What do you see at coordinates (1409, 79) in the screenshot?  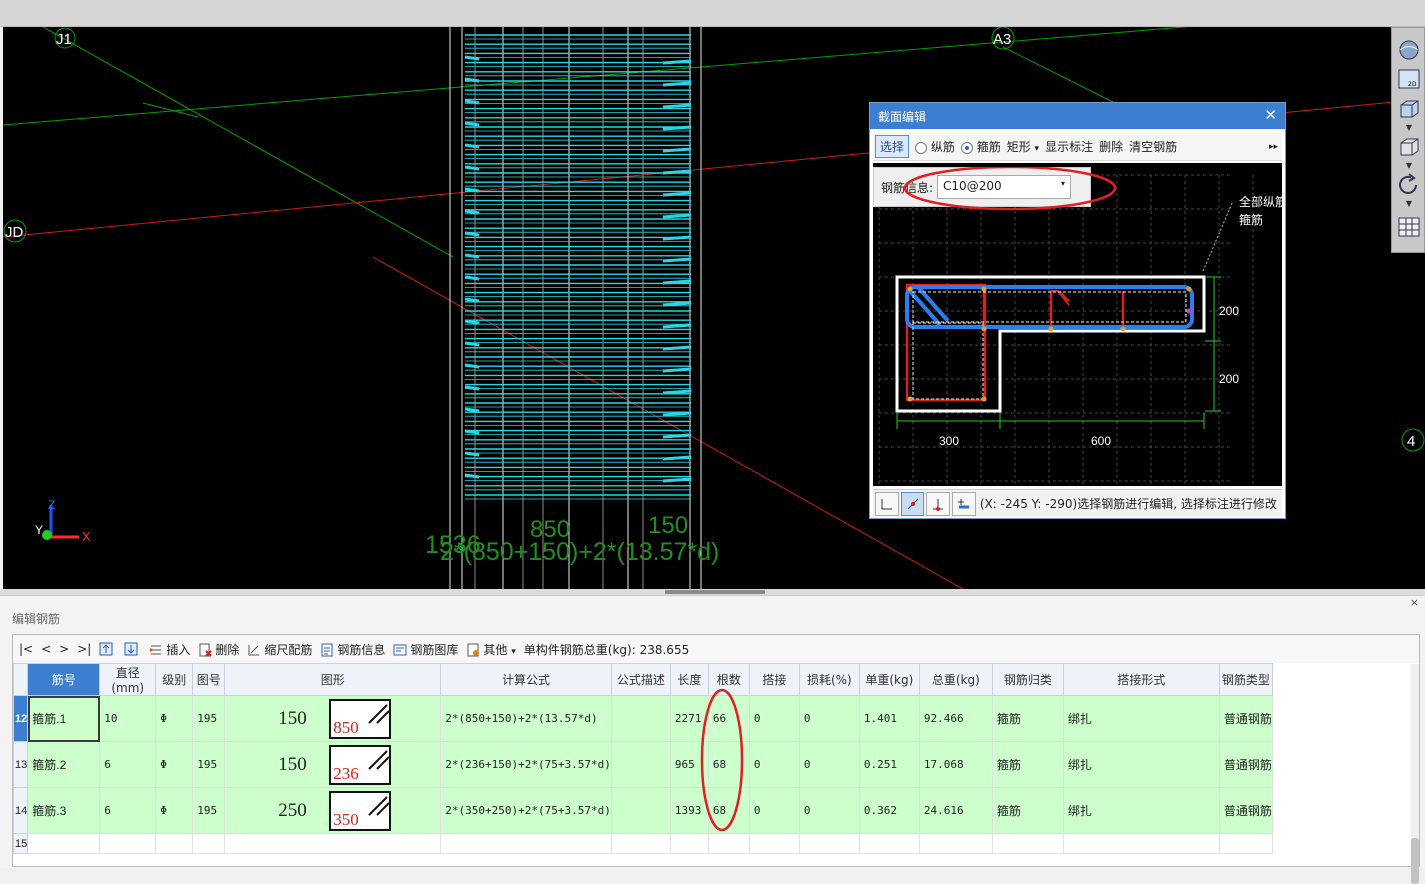 I see `2d-view-icon: 2D` at bounding box center [1409, 79].